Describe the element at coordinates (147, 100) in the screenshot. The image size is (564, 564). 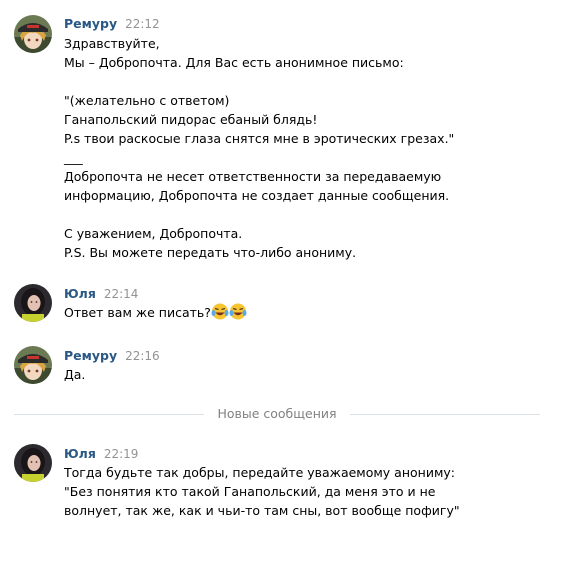
I see `message-text-line: "(желательно с ответом)` at that location.